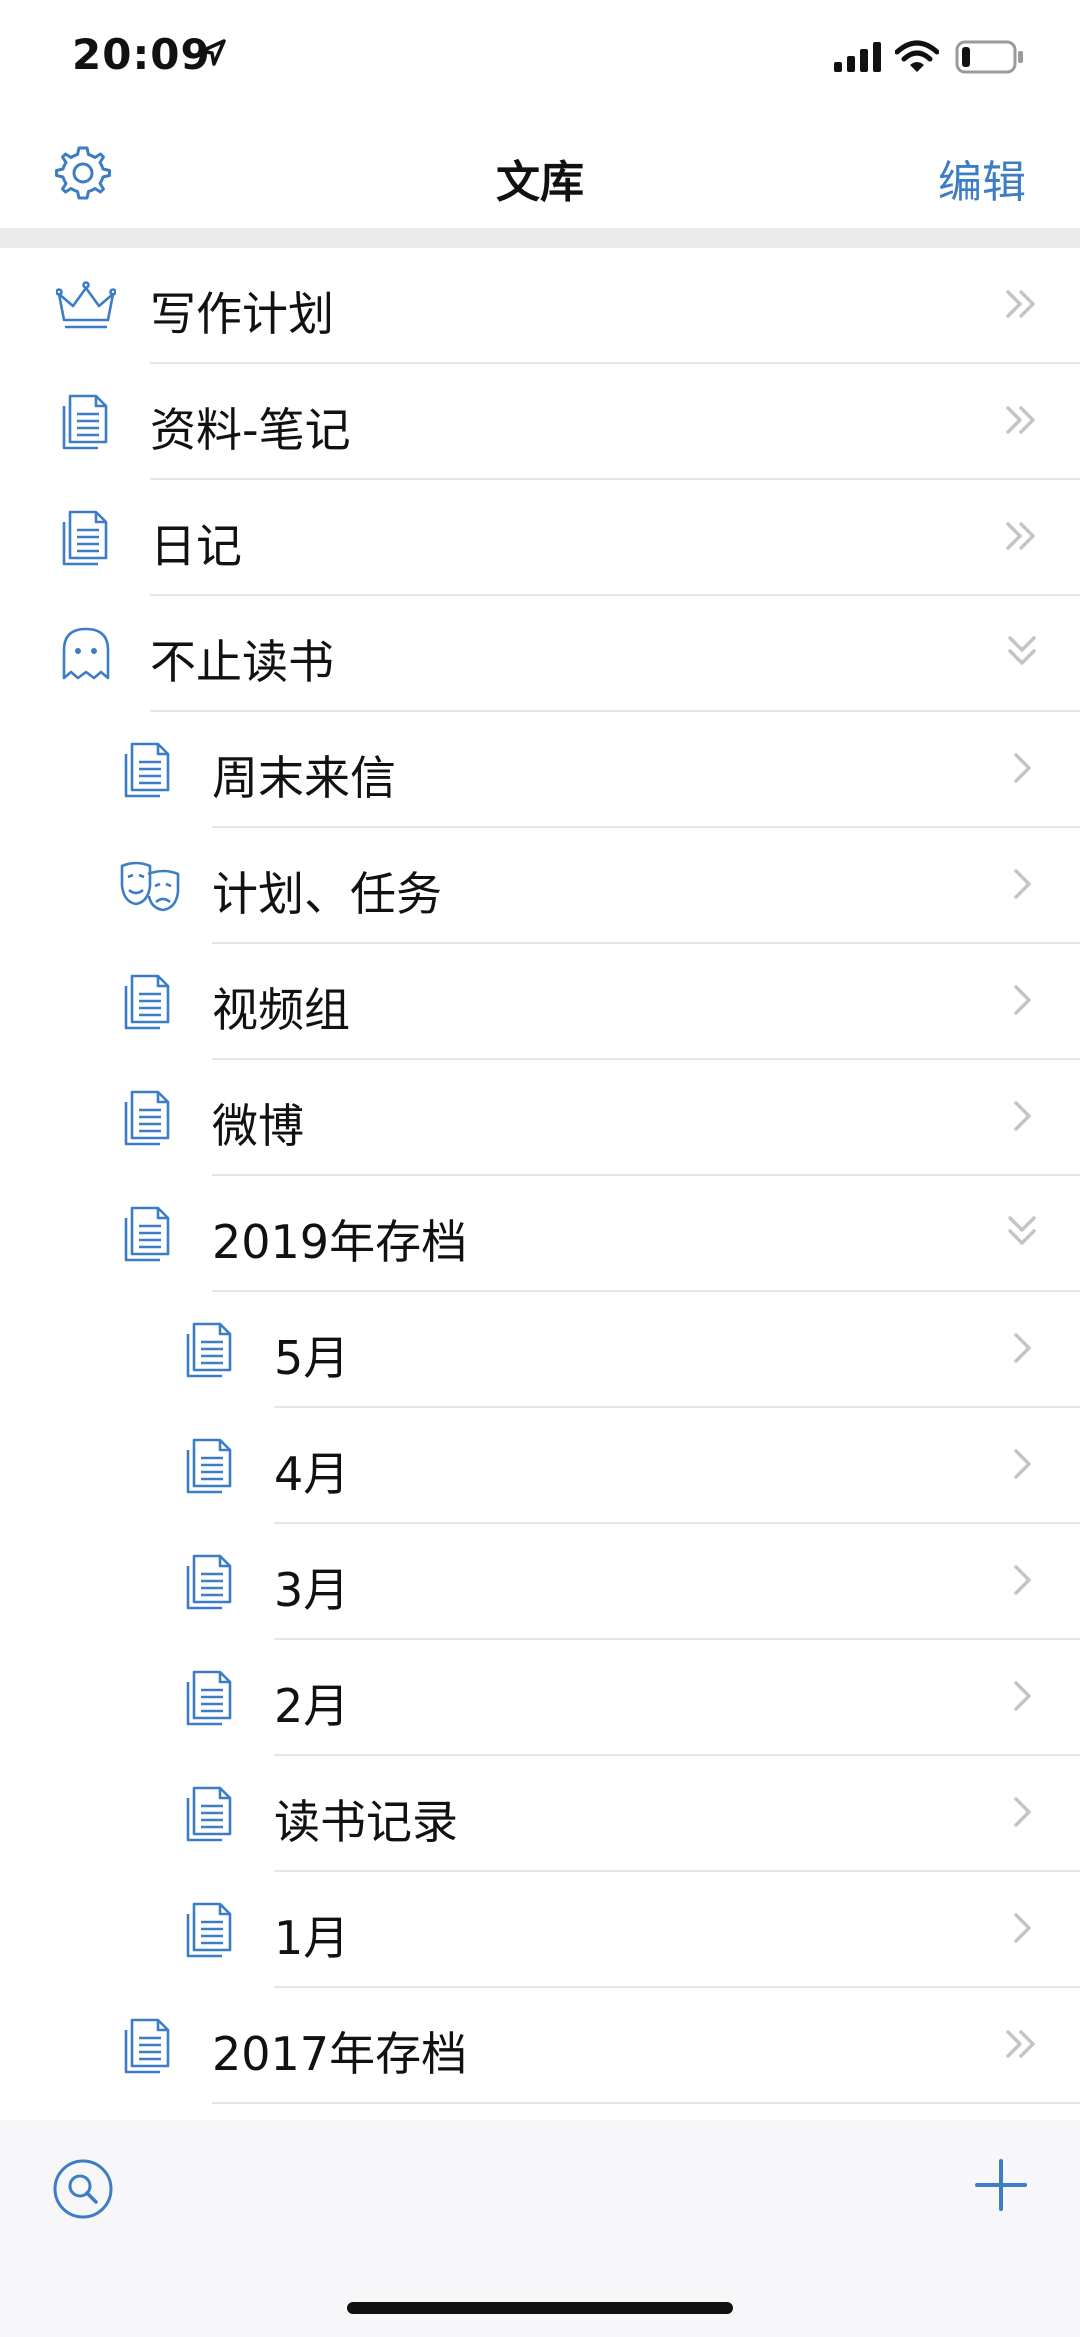 The width and height of the screenshot is (1080, 2337). Describe the element at coordinates (540, 1698) in the screenshot. I see `library-row: 2月` at that location.